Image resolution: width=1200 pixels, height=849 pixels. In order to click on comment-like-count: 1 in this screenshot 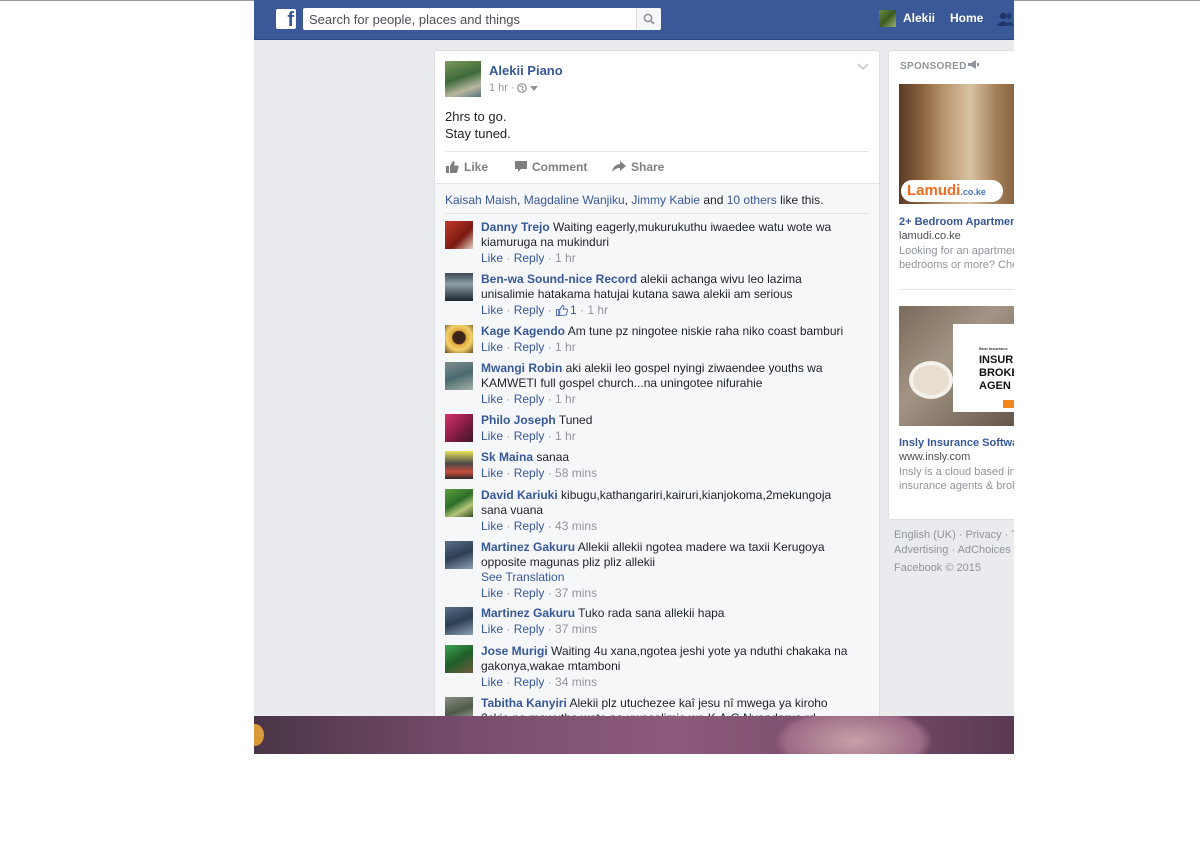, I will do `click(573, 310)`.